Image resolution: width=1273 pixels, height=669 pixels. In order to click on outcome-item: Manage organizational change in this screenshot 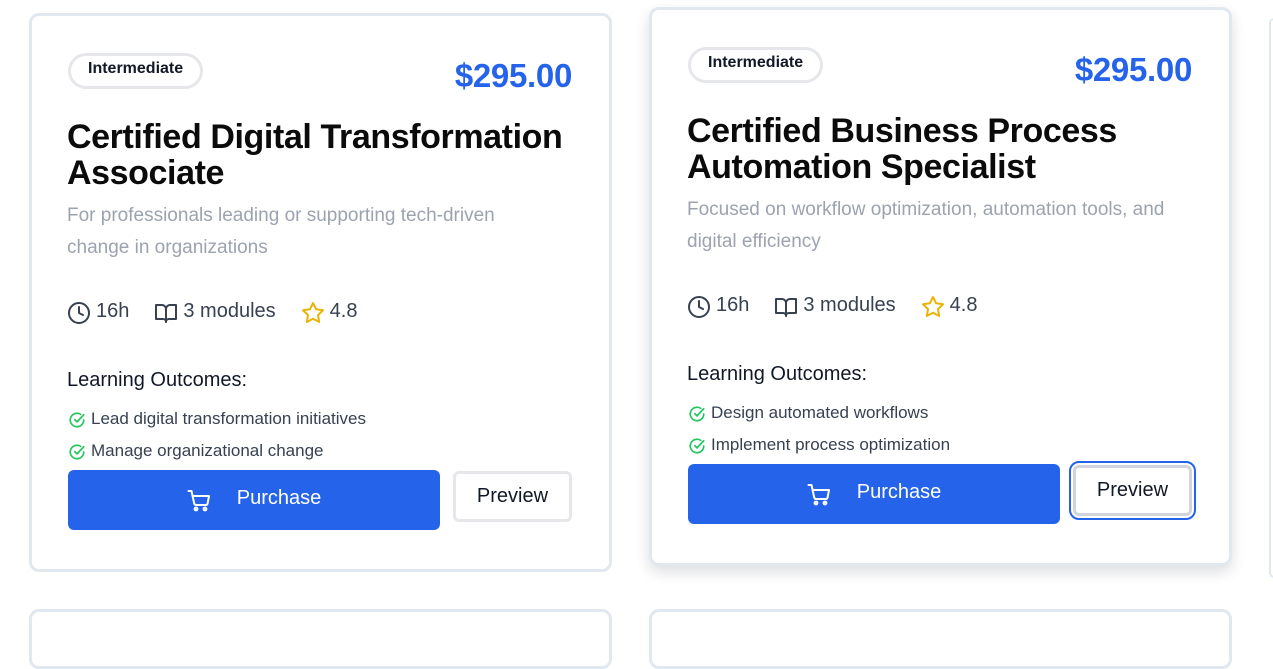, I will do `click(196, 450)`.